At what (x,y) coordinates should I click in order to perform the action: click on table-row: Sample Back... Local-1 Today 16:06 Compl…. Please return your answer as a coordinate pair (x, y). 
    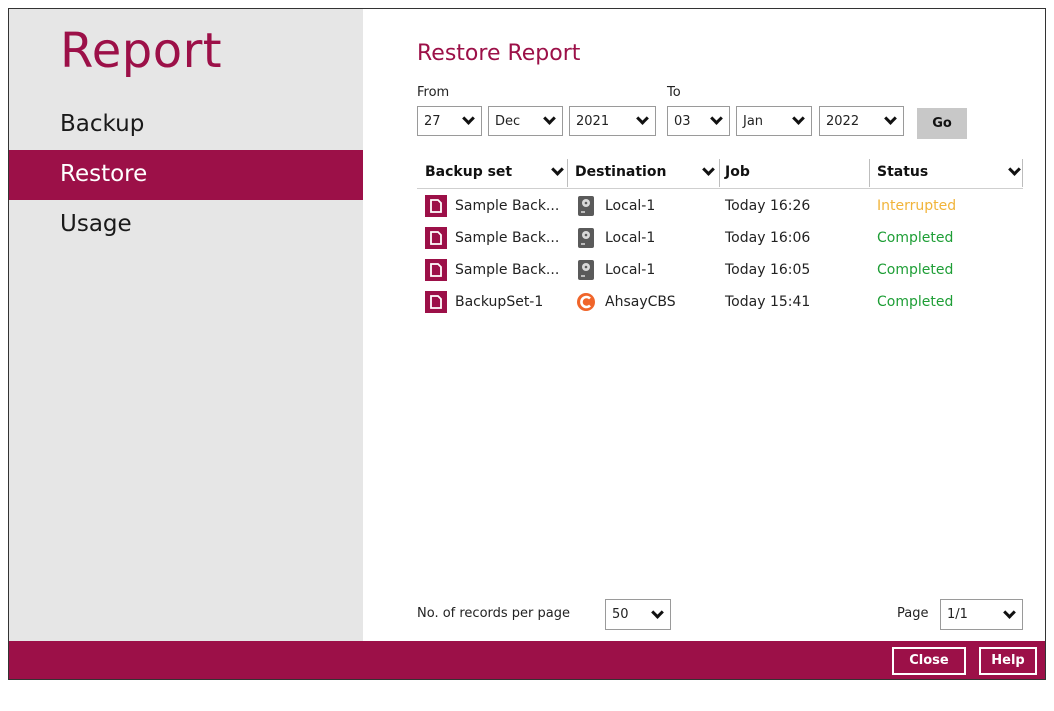
    Looking at the image, I should click on (720, 238).